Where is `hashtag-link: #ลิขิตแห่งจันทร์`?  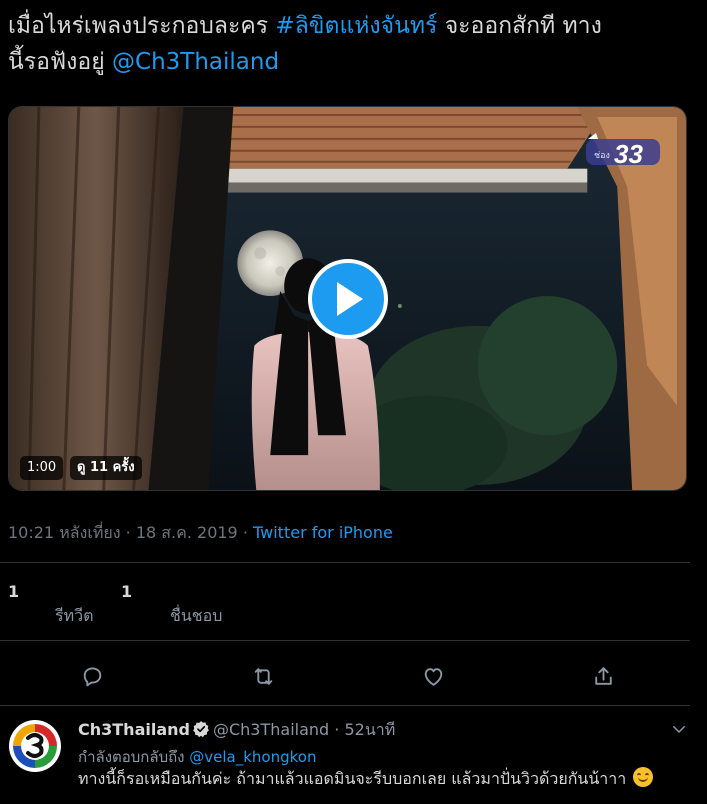 hashtag-link: #ลิขิตแห่งจันทร์ is located at coordinates (356, 26).